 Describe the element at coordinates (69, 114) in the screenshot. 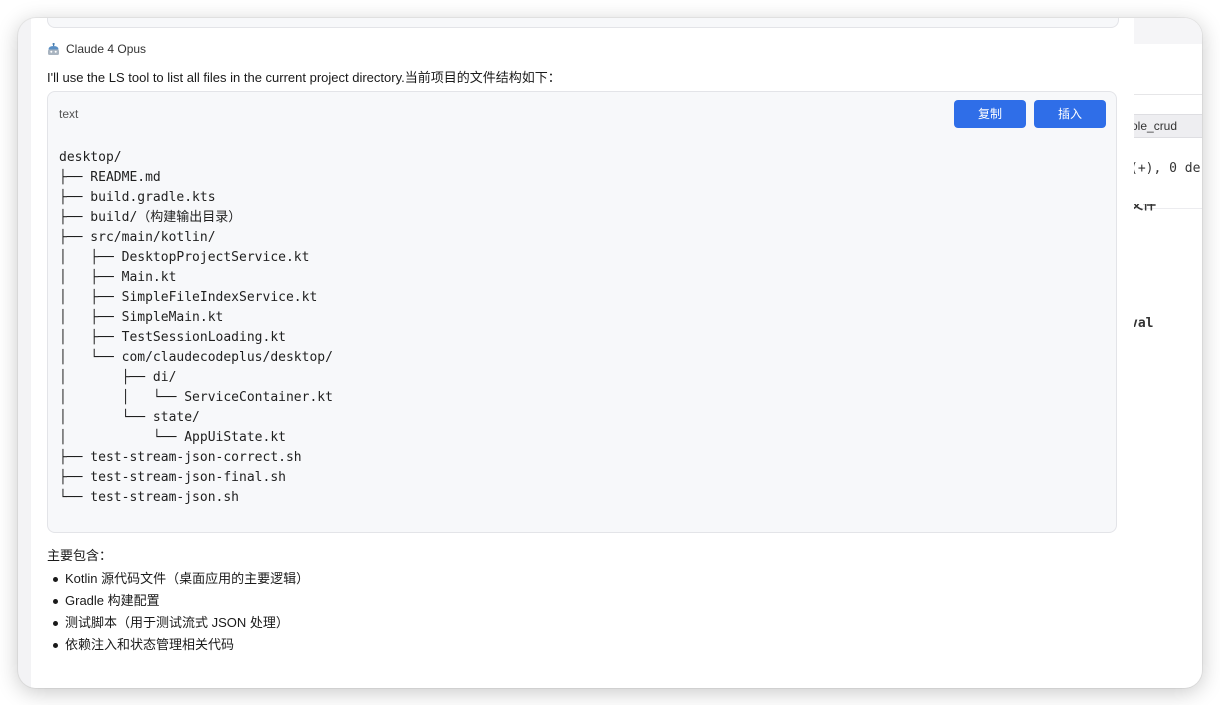

I see `code-language-label: text` at that location.